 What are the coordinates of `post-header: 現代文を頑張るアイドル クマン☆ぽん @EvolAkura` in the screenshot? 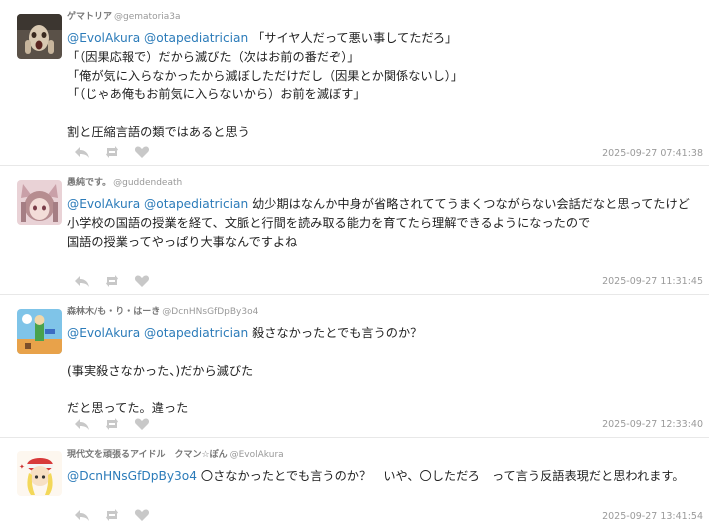 It's located at (175, 455).